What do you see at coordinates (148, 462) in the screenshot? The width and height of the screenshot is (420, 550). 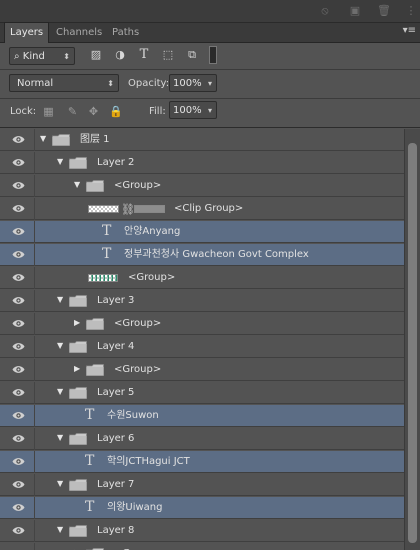 I see `layer-name: 학의JCTHagui JCT` at bounding box center [148, 462].